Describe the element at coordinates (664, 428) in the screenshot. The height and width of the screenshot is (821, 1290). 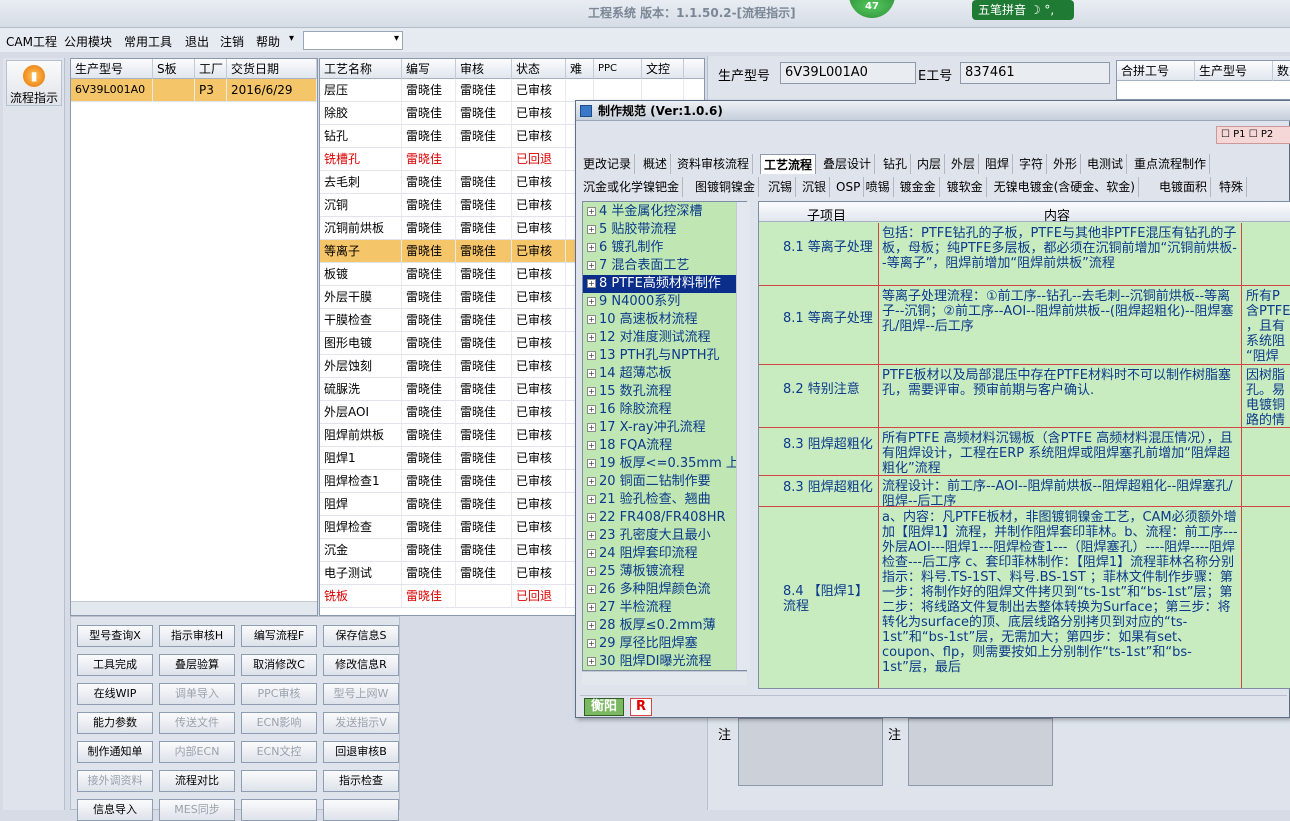
I see `tree-item: +17 X-ray冲孔流程` at that location.